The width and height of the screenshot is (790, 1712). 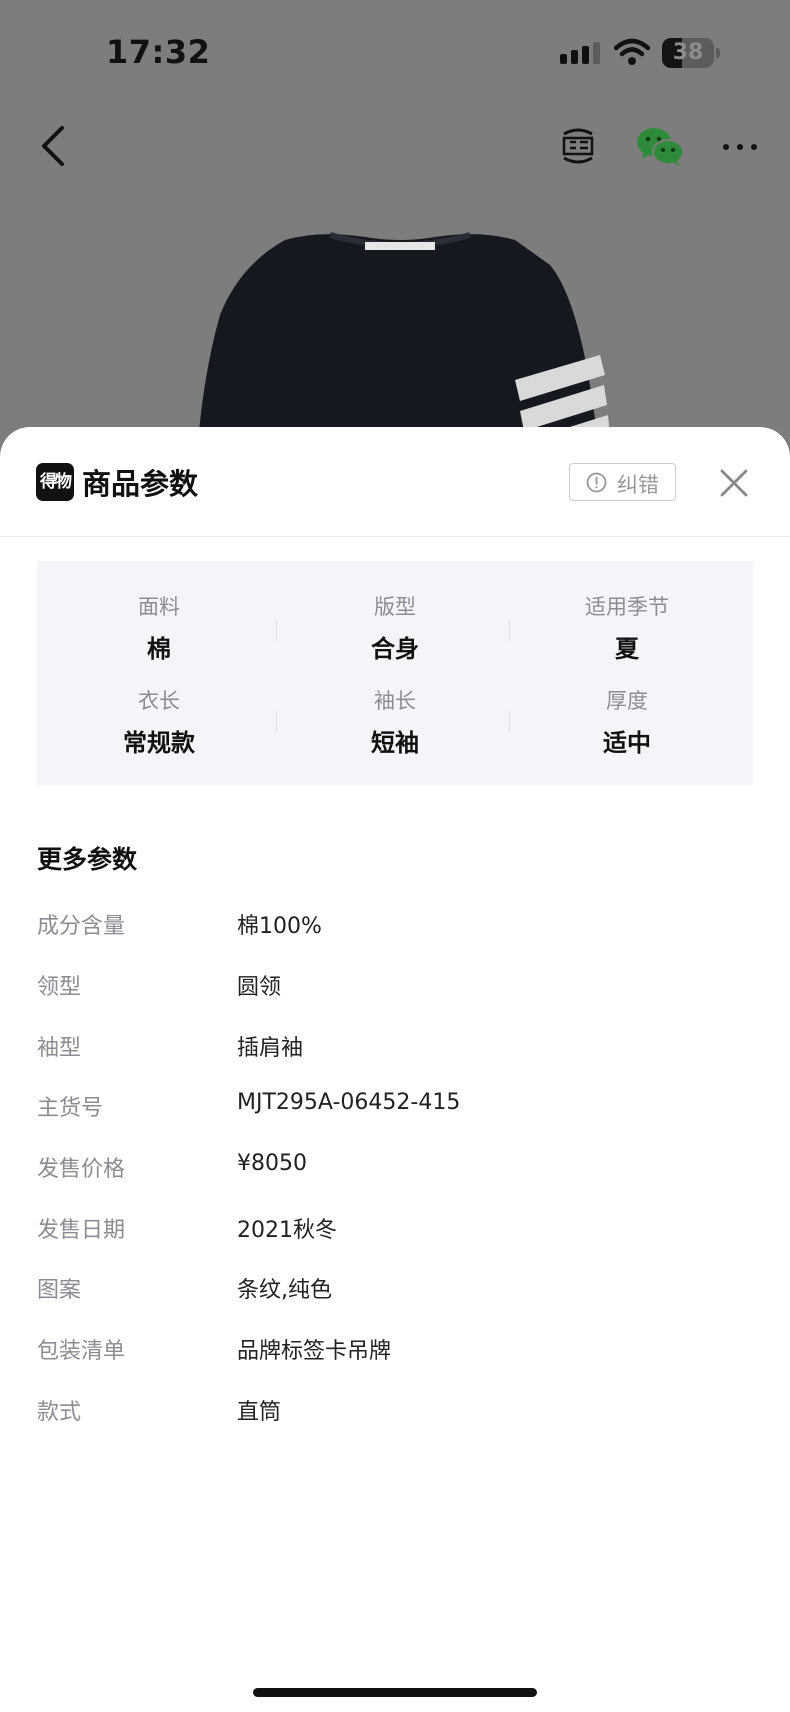 What do you see at coordinates (59, 1412) in the screenshot?
I see `spec-key: 款式` at bounding box center [59, 1412].